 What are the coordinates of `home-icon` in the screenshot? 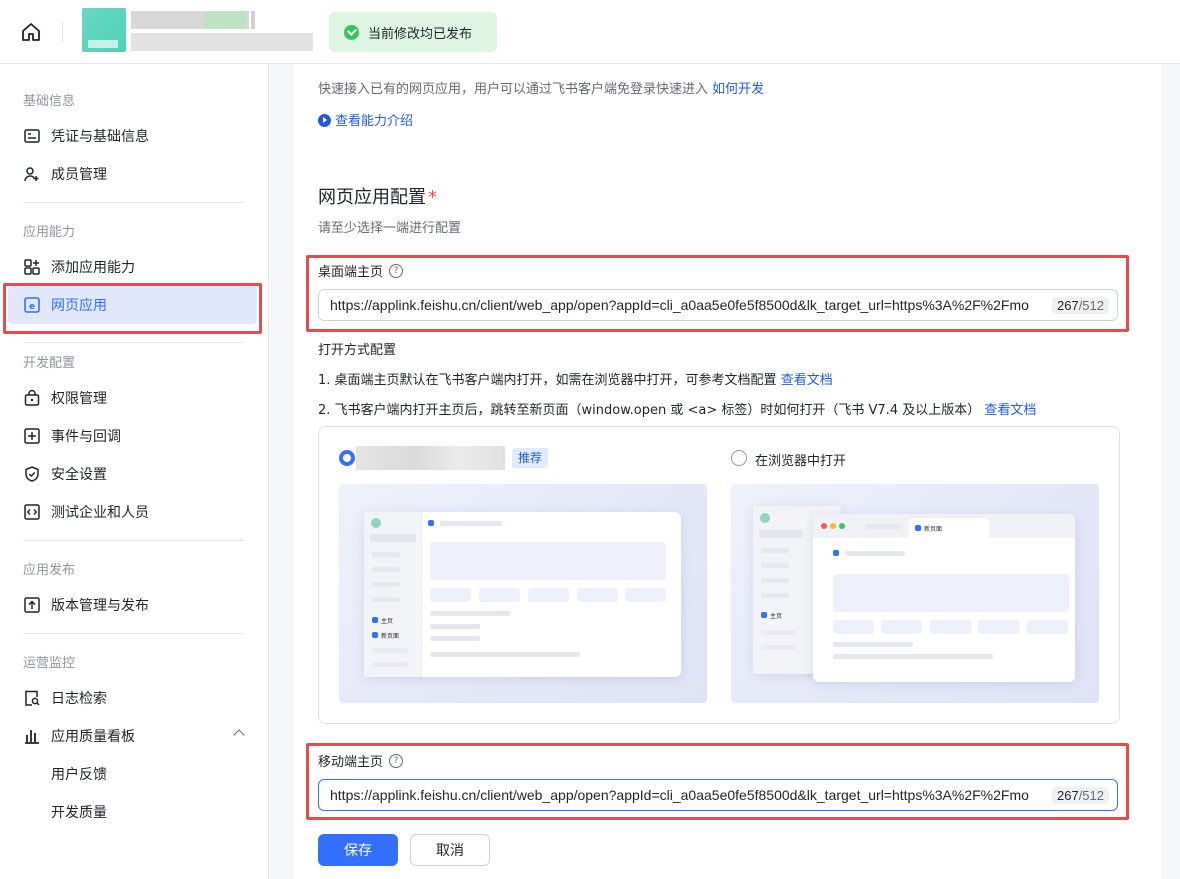 It's located at (31, 32).